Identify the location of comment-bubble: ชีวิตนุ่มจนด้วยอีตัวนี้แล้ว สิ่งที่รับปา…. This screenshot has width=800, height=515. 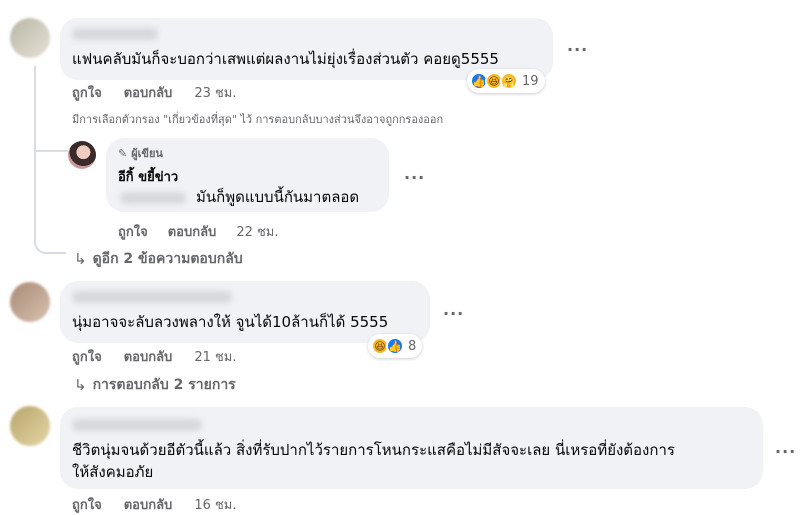
(411, 448).